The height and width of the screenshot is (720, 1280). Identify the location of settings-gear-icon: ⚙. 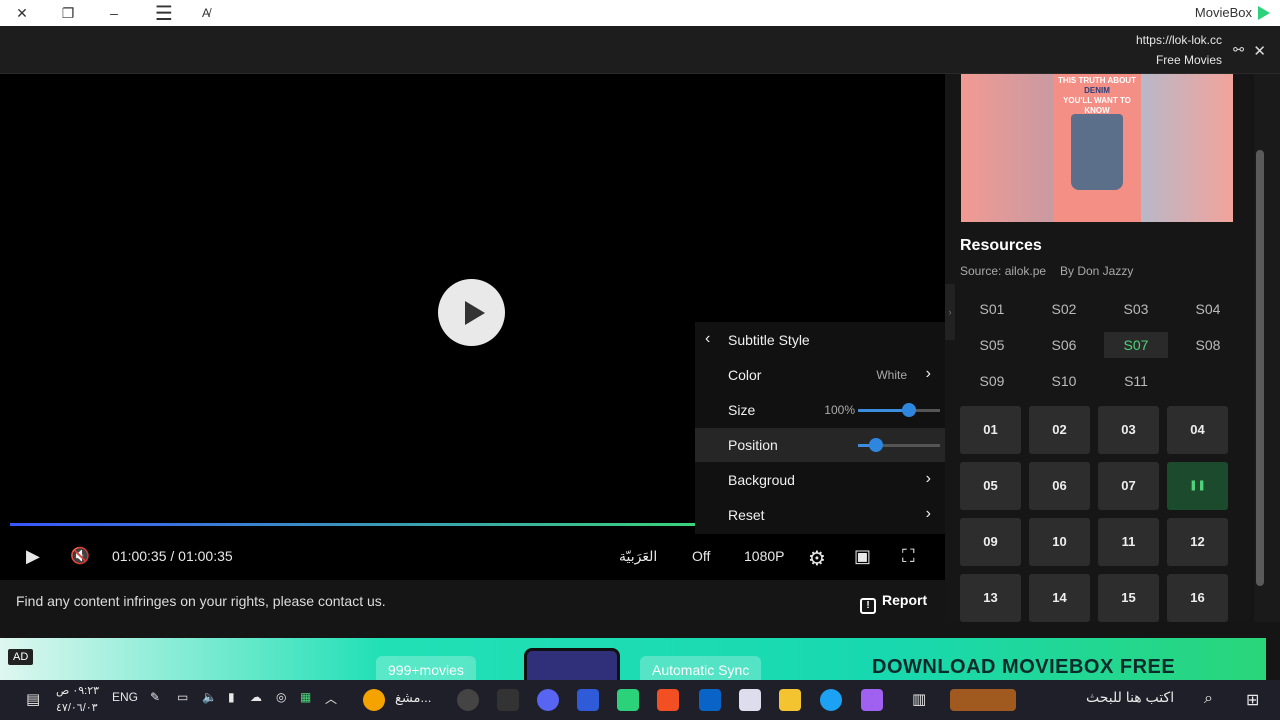
(817, 558).